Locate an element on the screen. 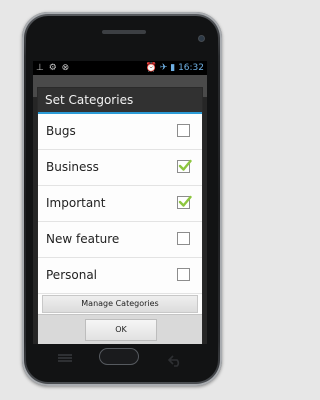 Image resolution: width=320 pixels, height=400 pixels. dialog-title: Set Categories is located at coordinates (89, 100).